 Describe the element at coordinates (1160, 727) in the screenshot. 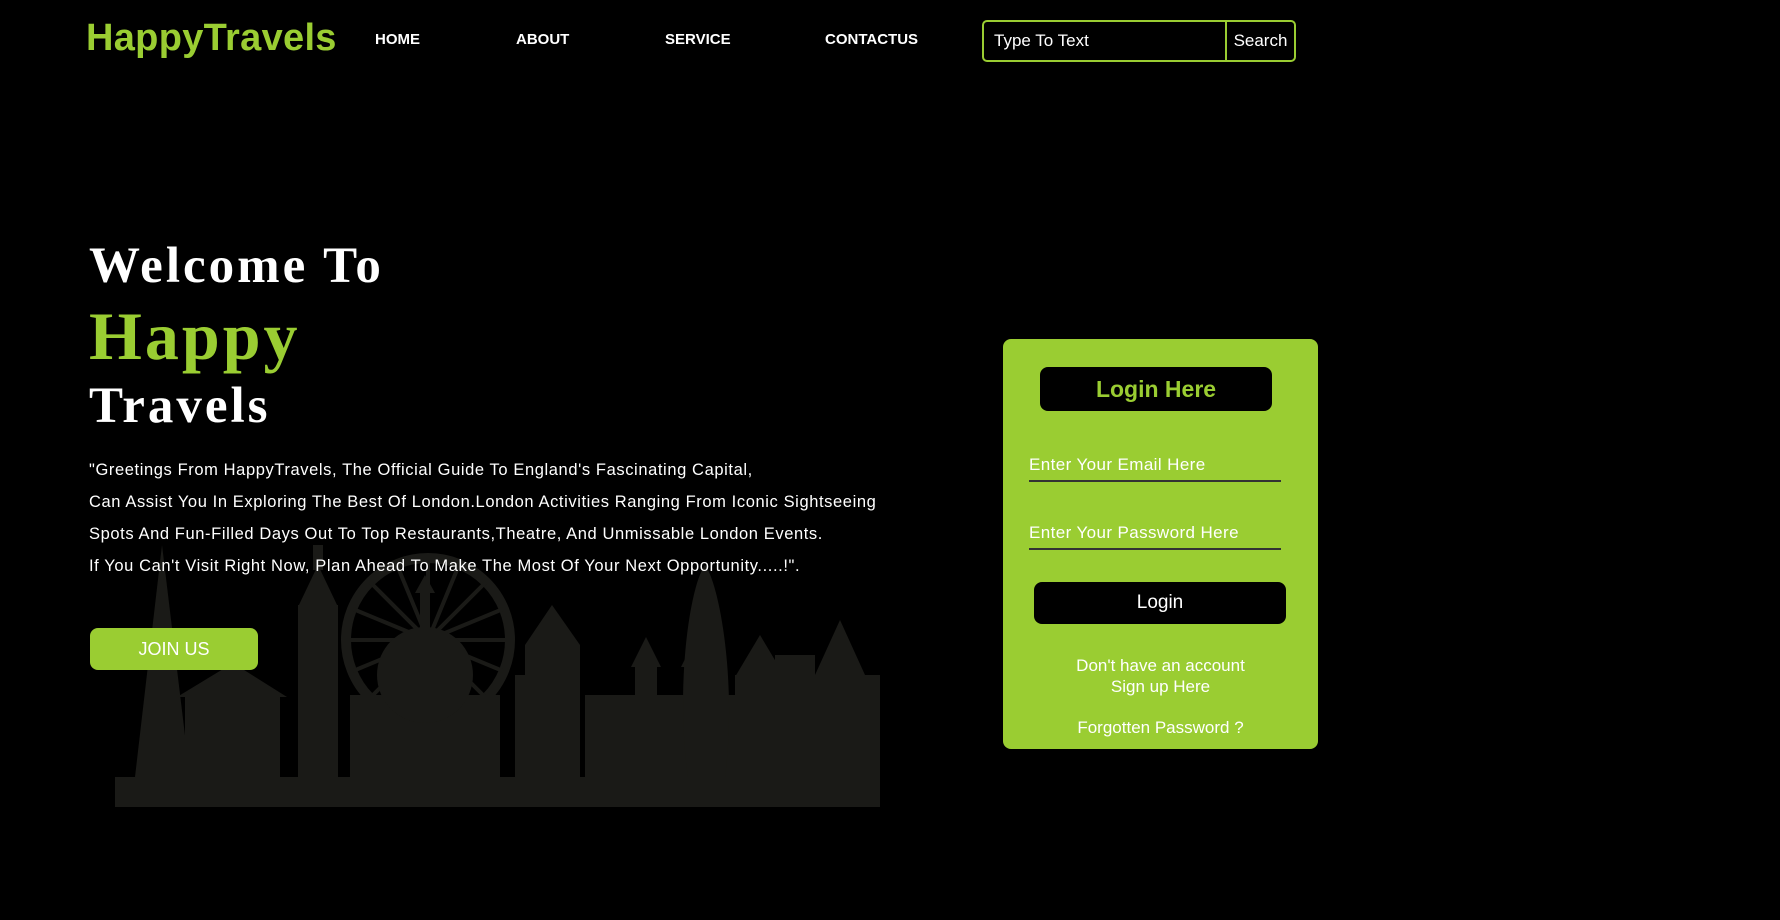

I see `forgot-password-link: Forgotten Password ?` at that location.